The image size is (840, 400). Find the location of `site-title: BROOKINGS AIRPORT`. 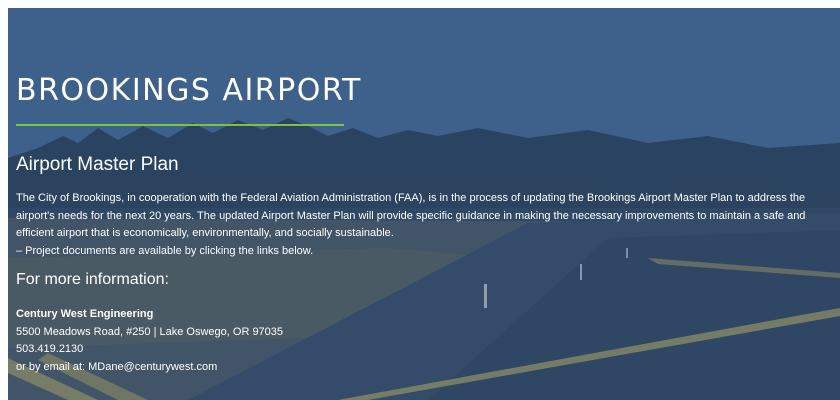

site-title: BROOKINGS AIRPORT is located at coordinates (189, 90).